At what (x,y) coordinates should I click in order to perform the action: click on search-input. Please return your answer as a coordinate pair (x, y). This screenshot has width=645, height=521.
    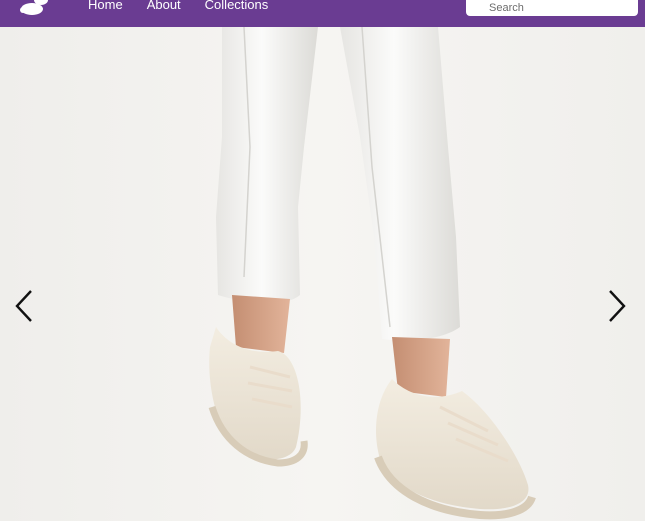
    Looking at the image, I should click on (552, 8).